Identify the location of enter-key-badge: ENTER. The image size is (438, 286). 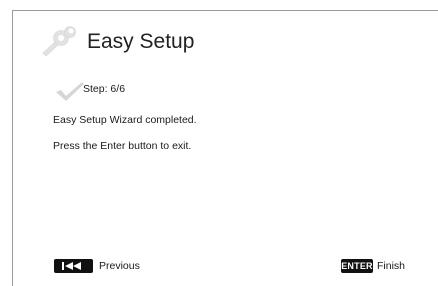
(357, 266).